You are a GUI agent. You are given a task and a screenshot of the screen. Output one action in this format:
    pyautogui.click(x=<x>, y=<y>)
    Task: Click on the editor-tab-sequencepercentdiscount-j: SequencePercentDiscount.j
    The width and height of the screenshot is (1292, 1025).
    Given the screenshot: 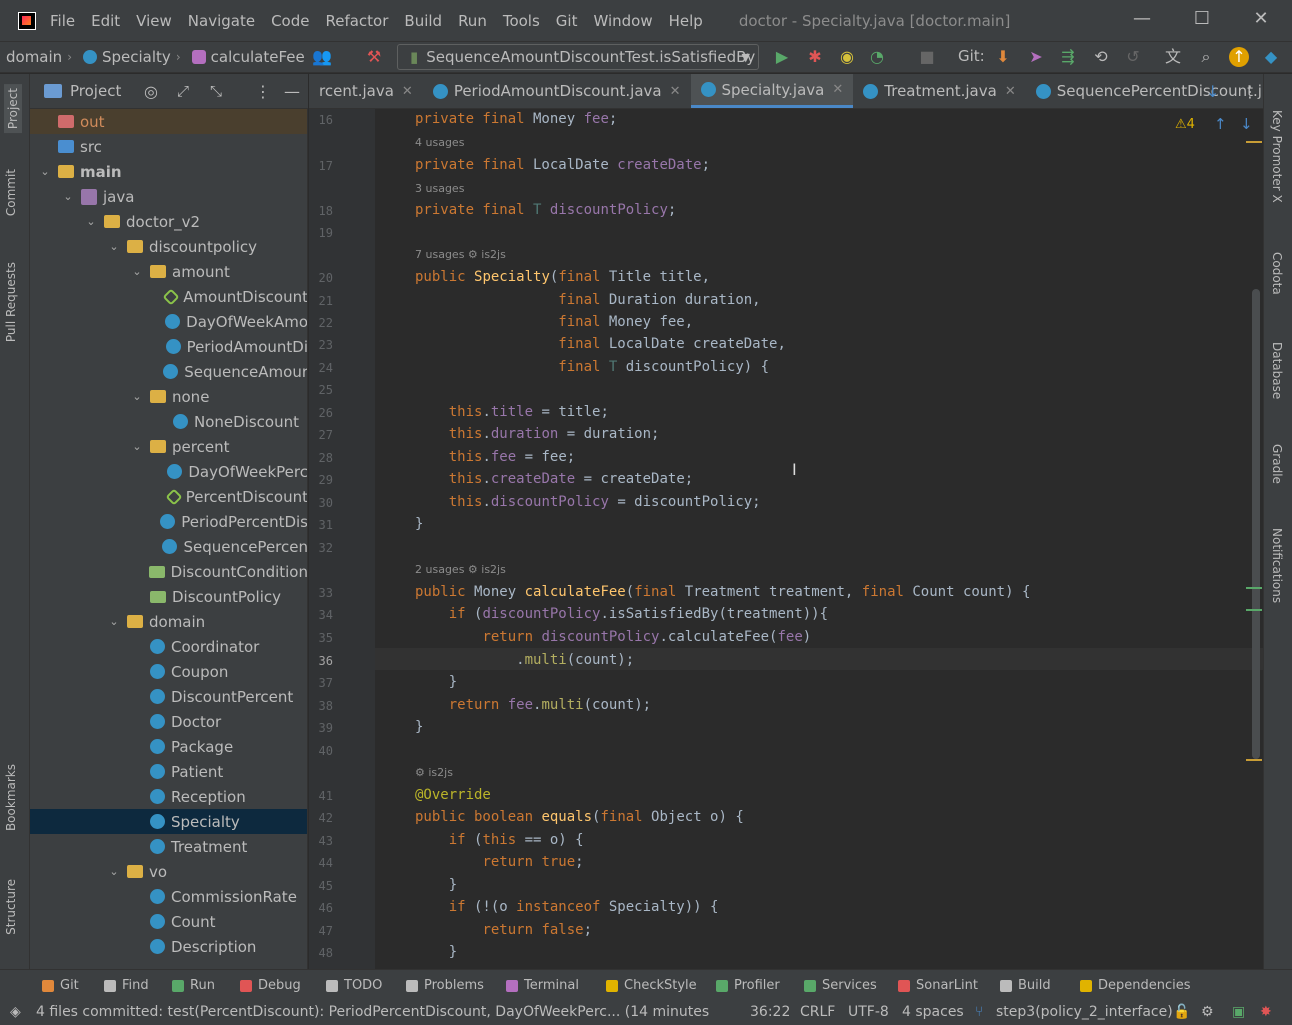 What is the action you would take?
    pyautogui.click(x=1149, y=91)
    